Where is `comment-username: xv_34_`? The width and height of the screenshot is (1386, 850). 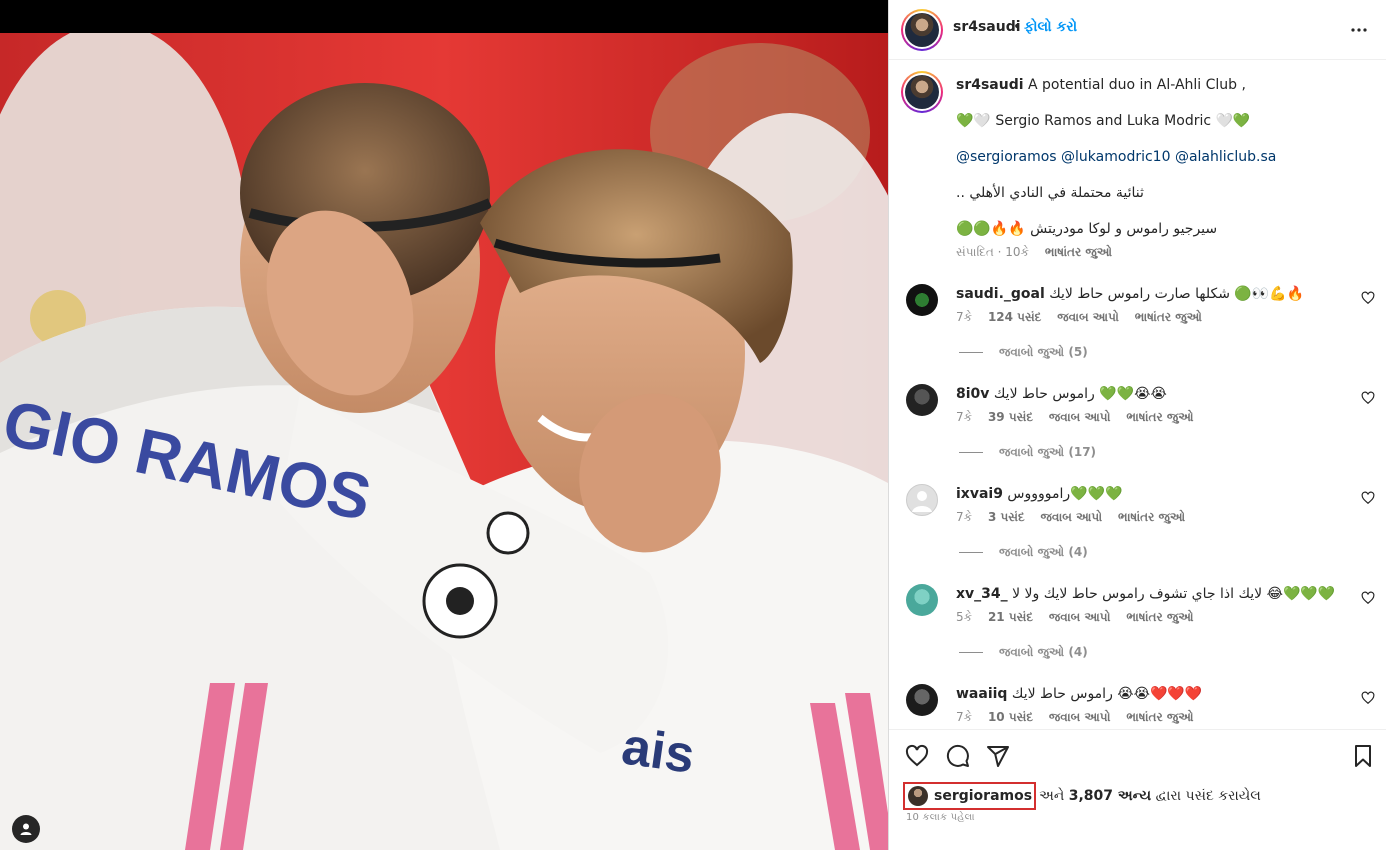
comment-username: xv_34_ is located at coordinates (982, 594).